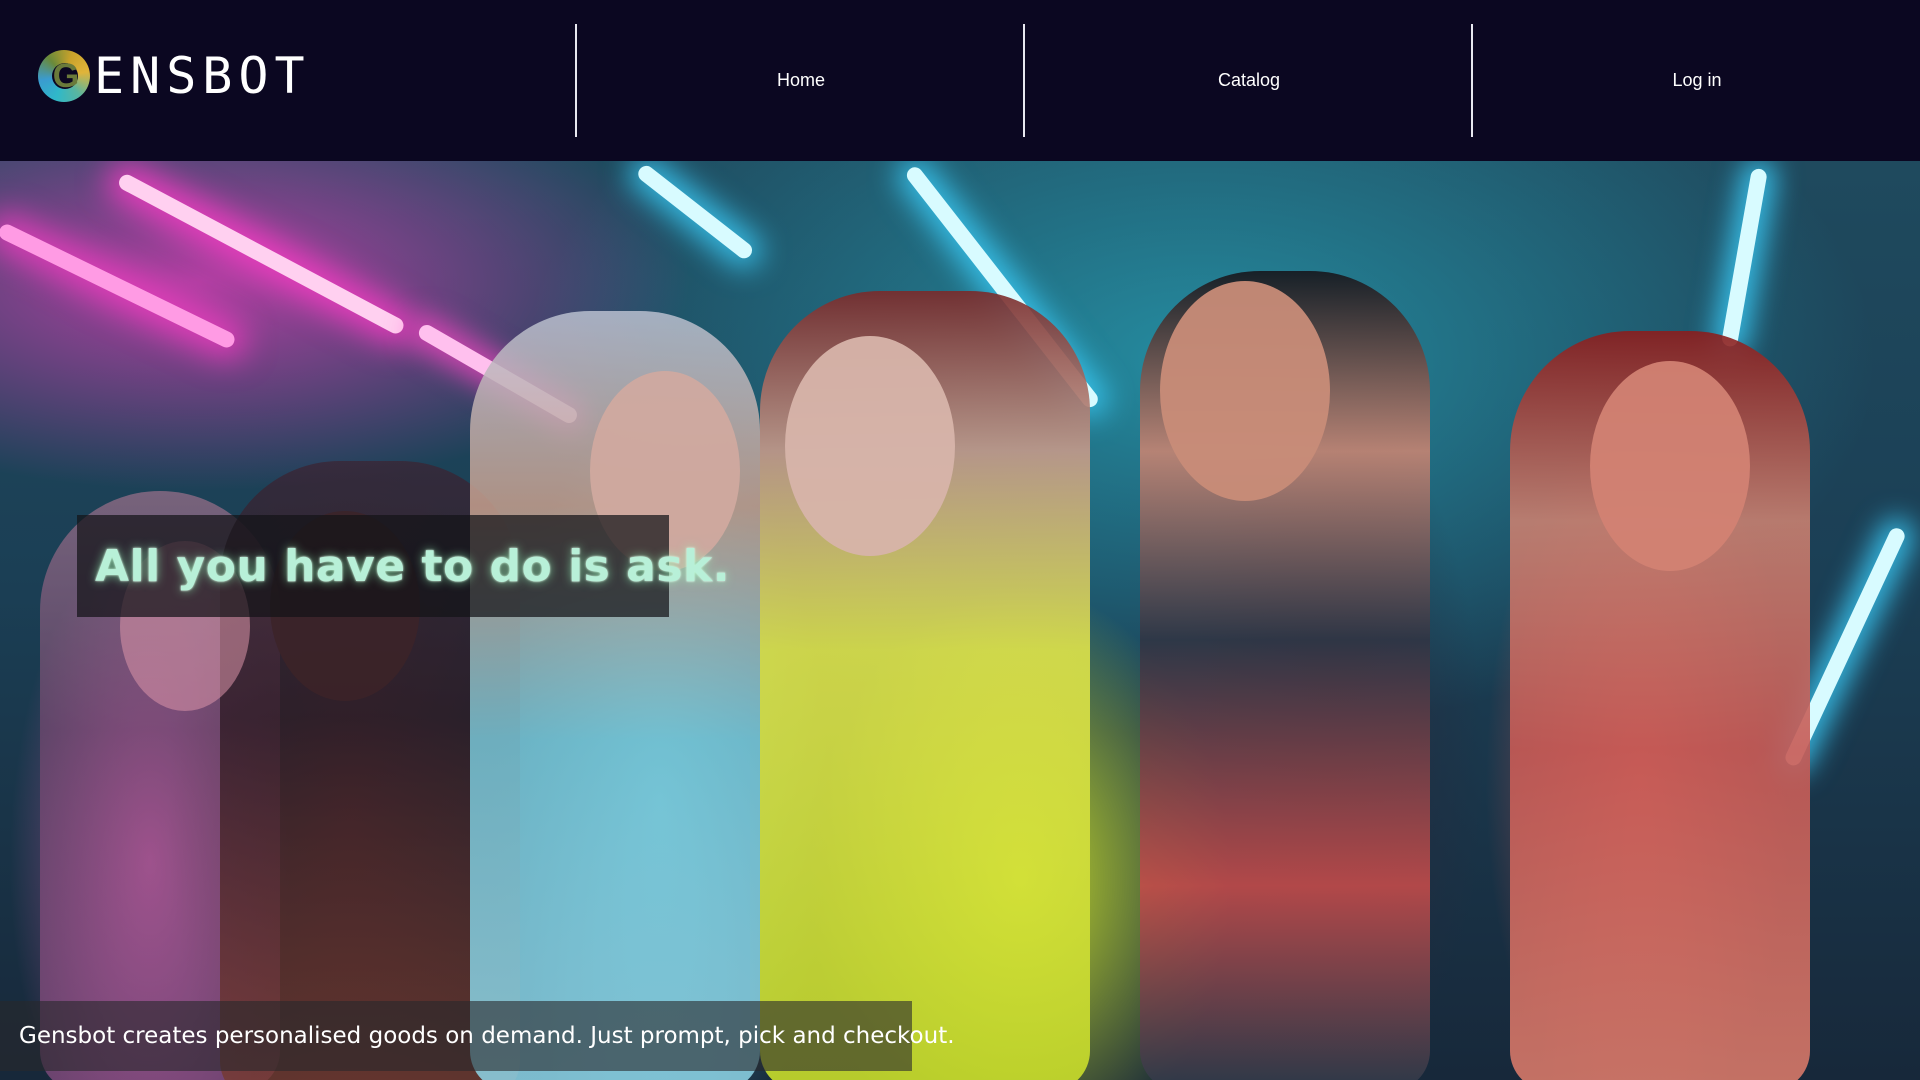  What do you see at coordinates (1695, 80) in the screenshot?
I see `nav-login-link: Log in` at bounding box center [1695, 80].